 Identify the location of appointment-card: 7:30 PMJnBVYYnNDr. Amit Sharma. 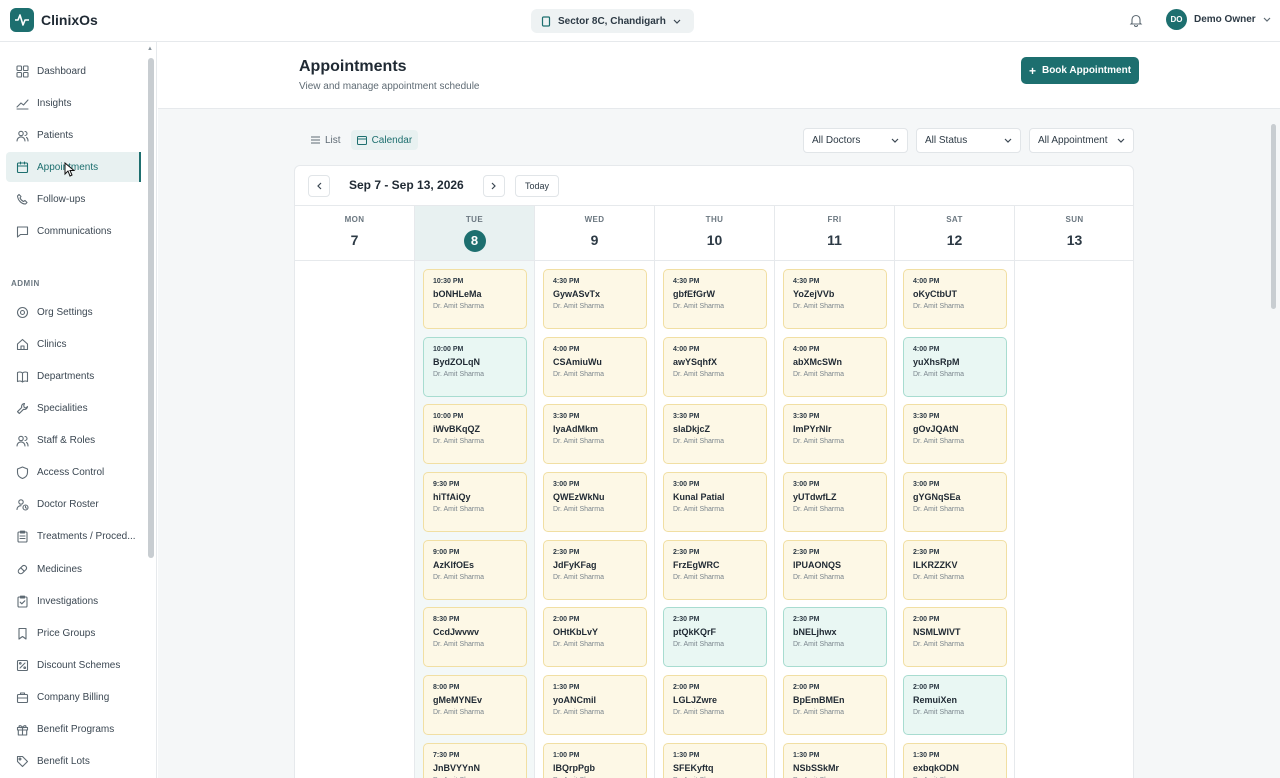
(475, 760).